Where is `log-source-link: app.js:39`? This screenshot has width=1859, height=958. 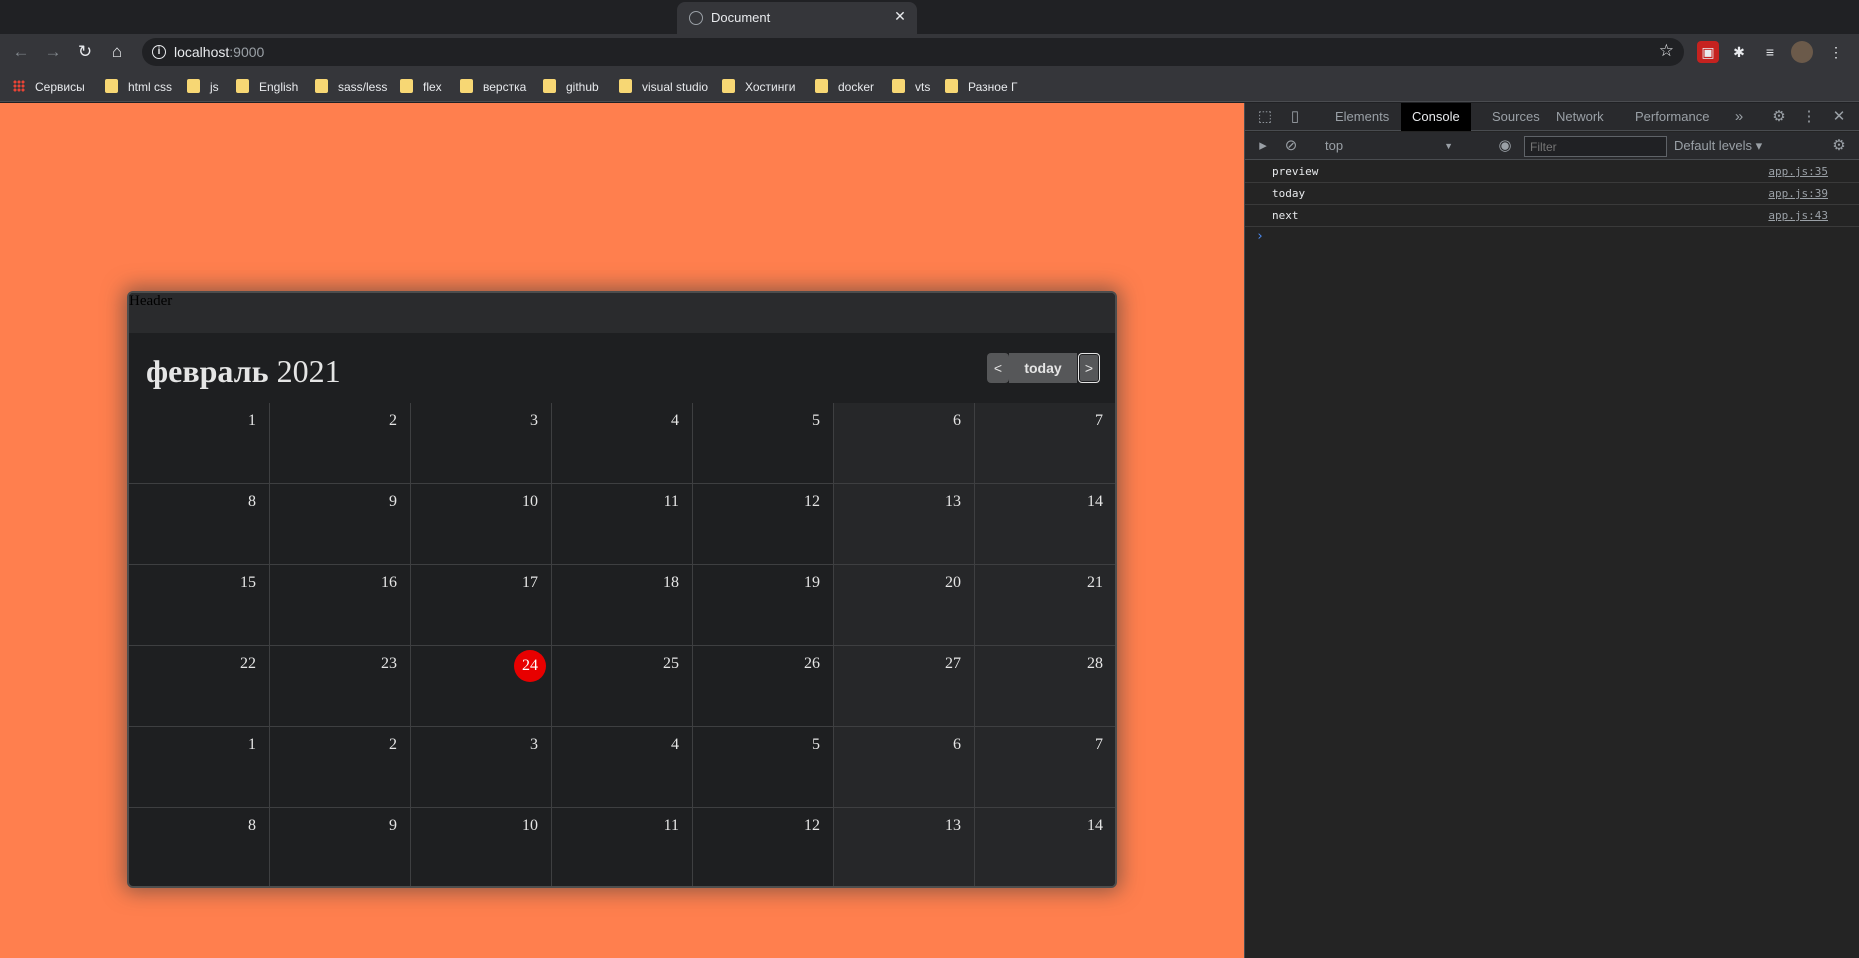
log-source-link: app.js:39 is located at coordinates (1798, 193).